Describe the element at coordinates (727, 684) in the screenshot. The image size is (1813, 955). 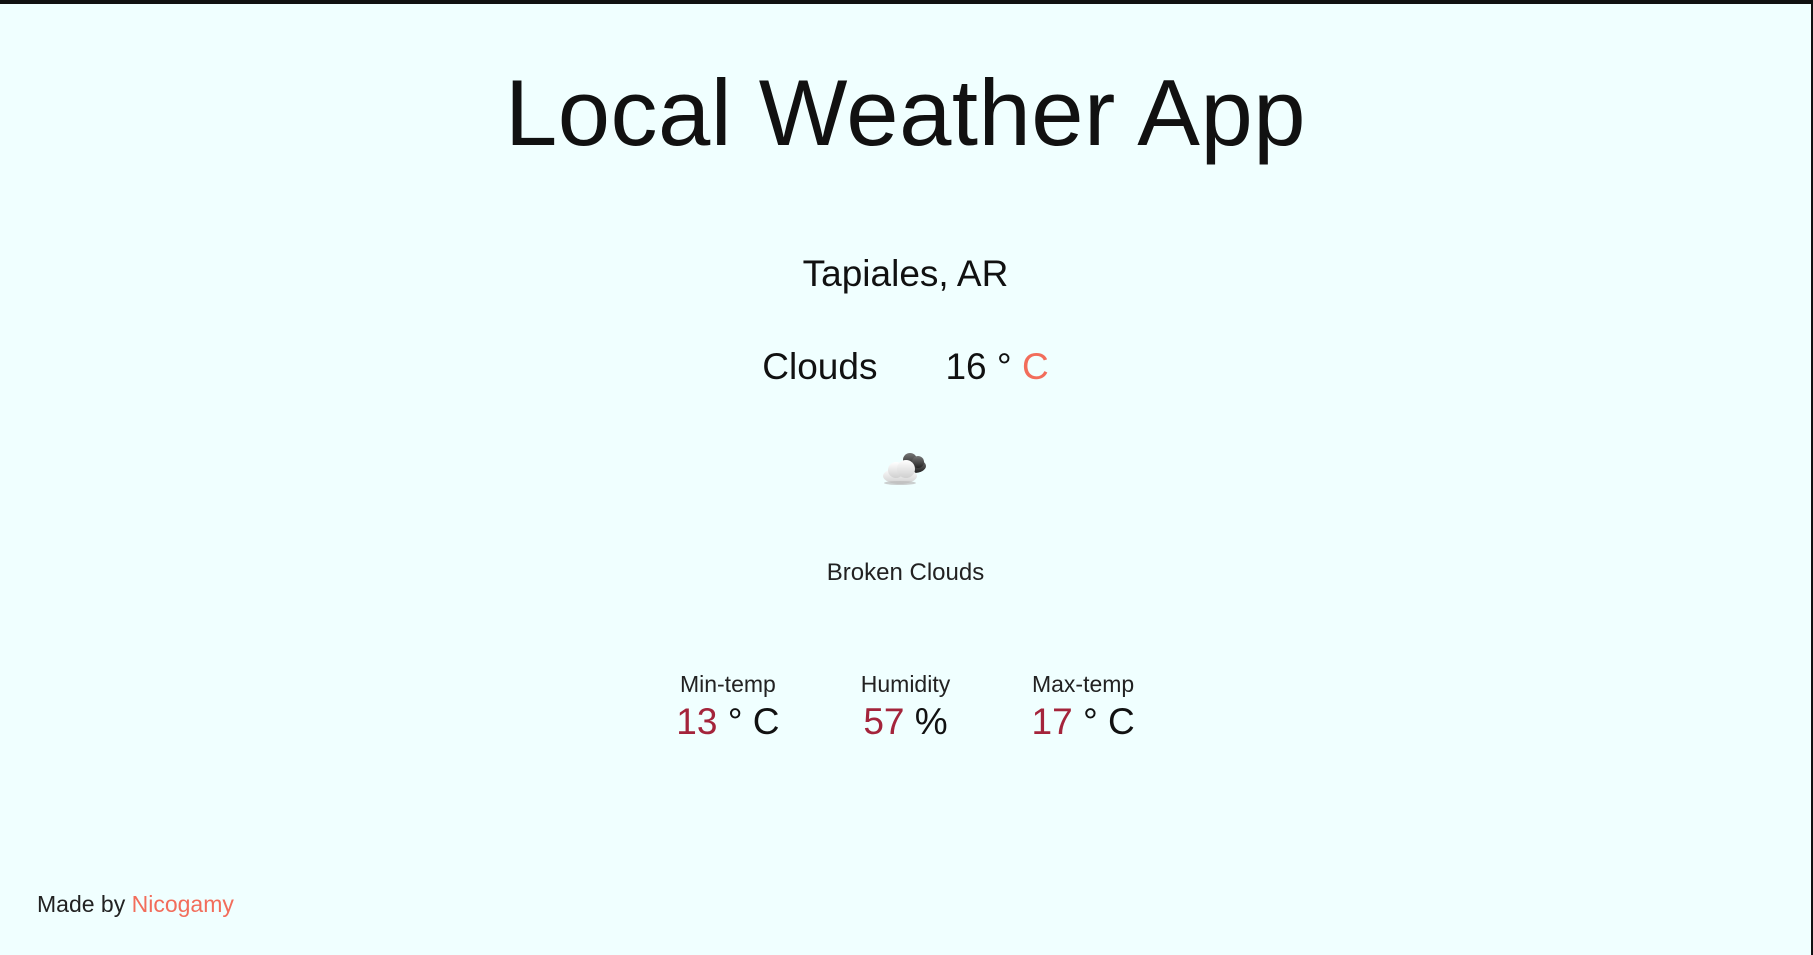
I see `stat-label: Min-temp` at that location.